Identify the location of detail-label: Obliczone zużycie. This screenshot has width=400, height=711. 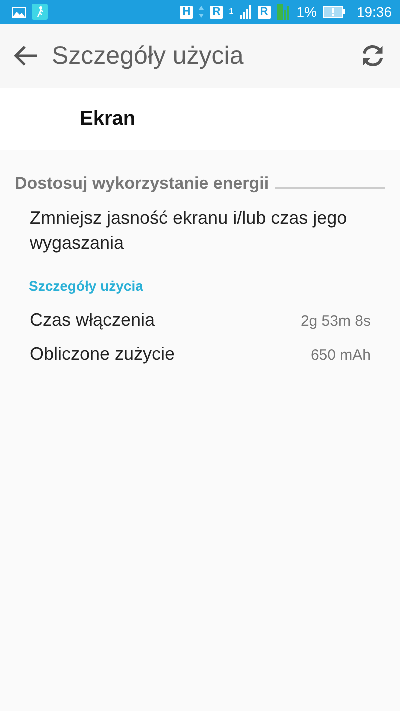
(103, 354).